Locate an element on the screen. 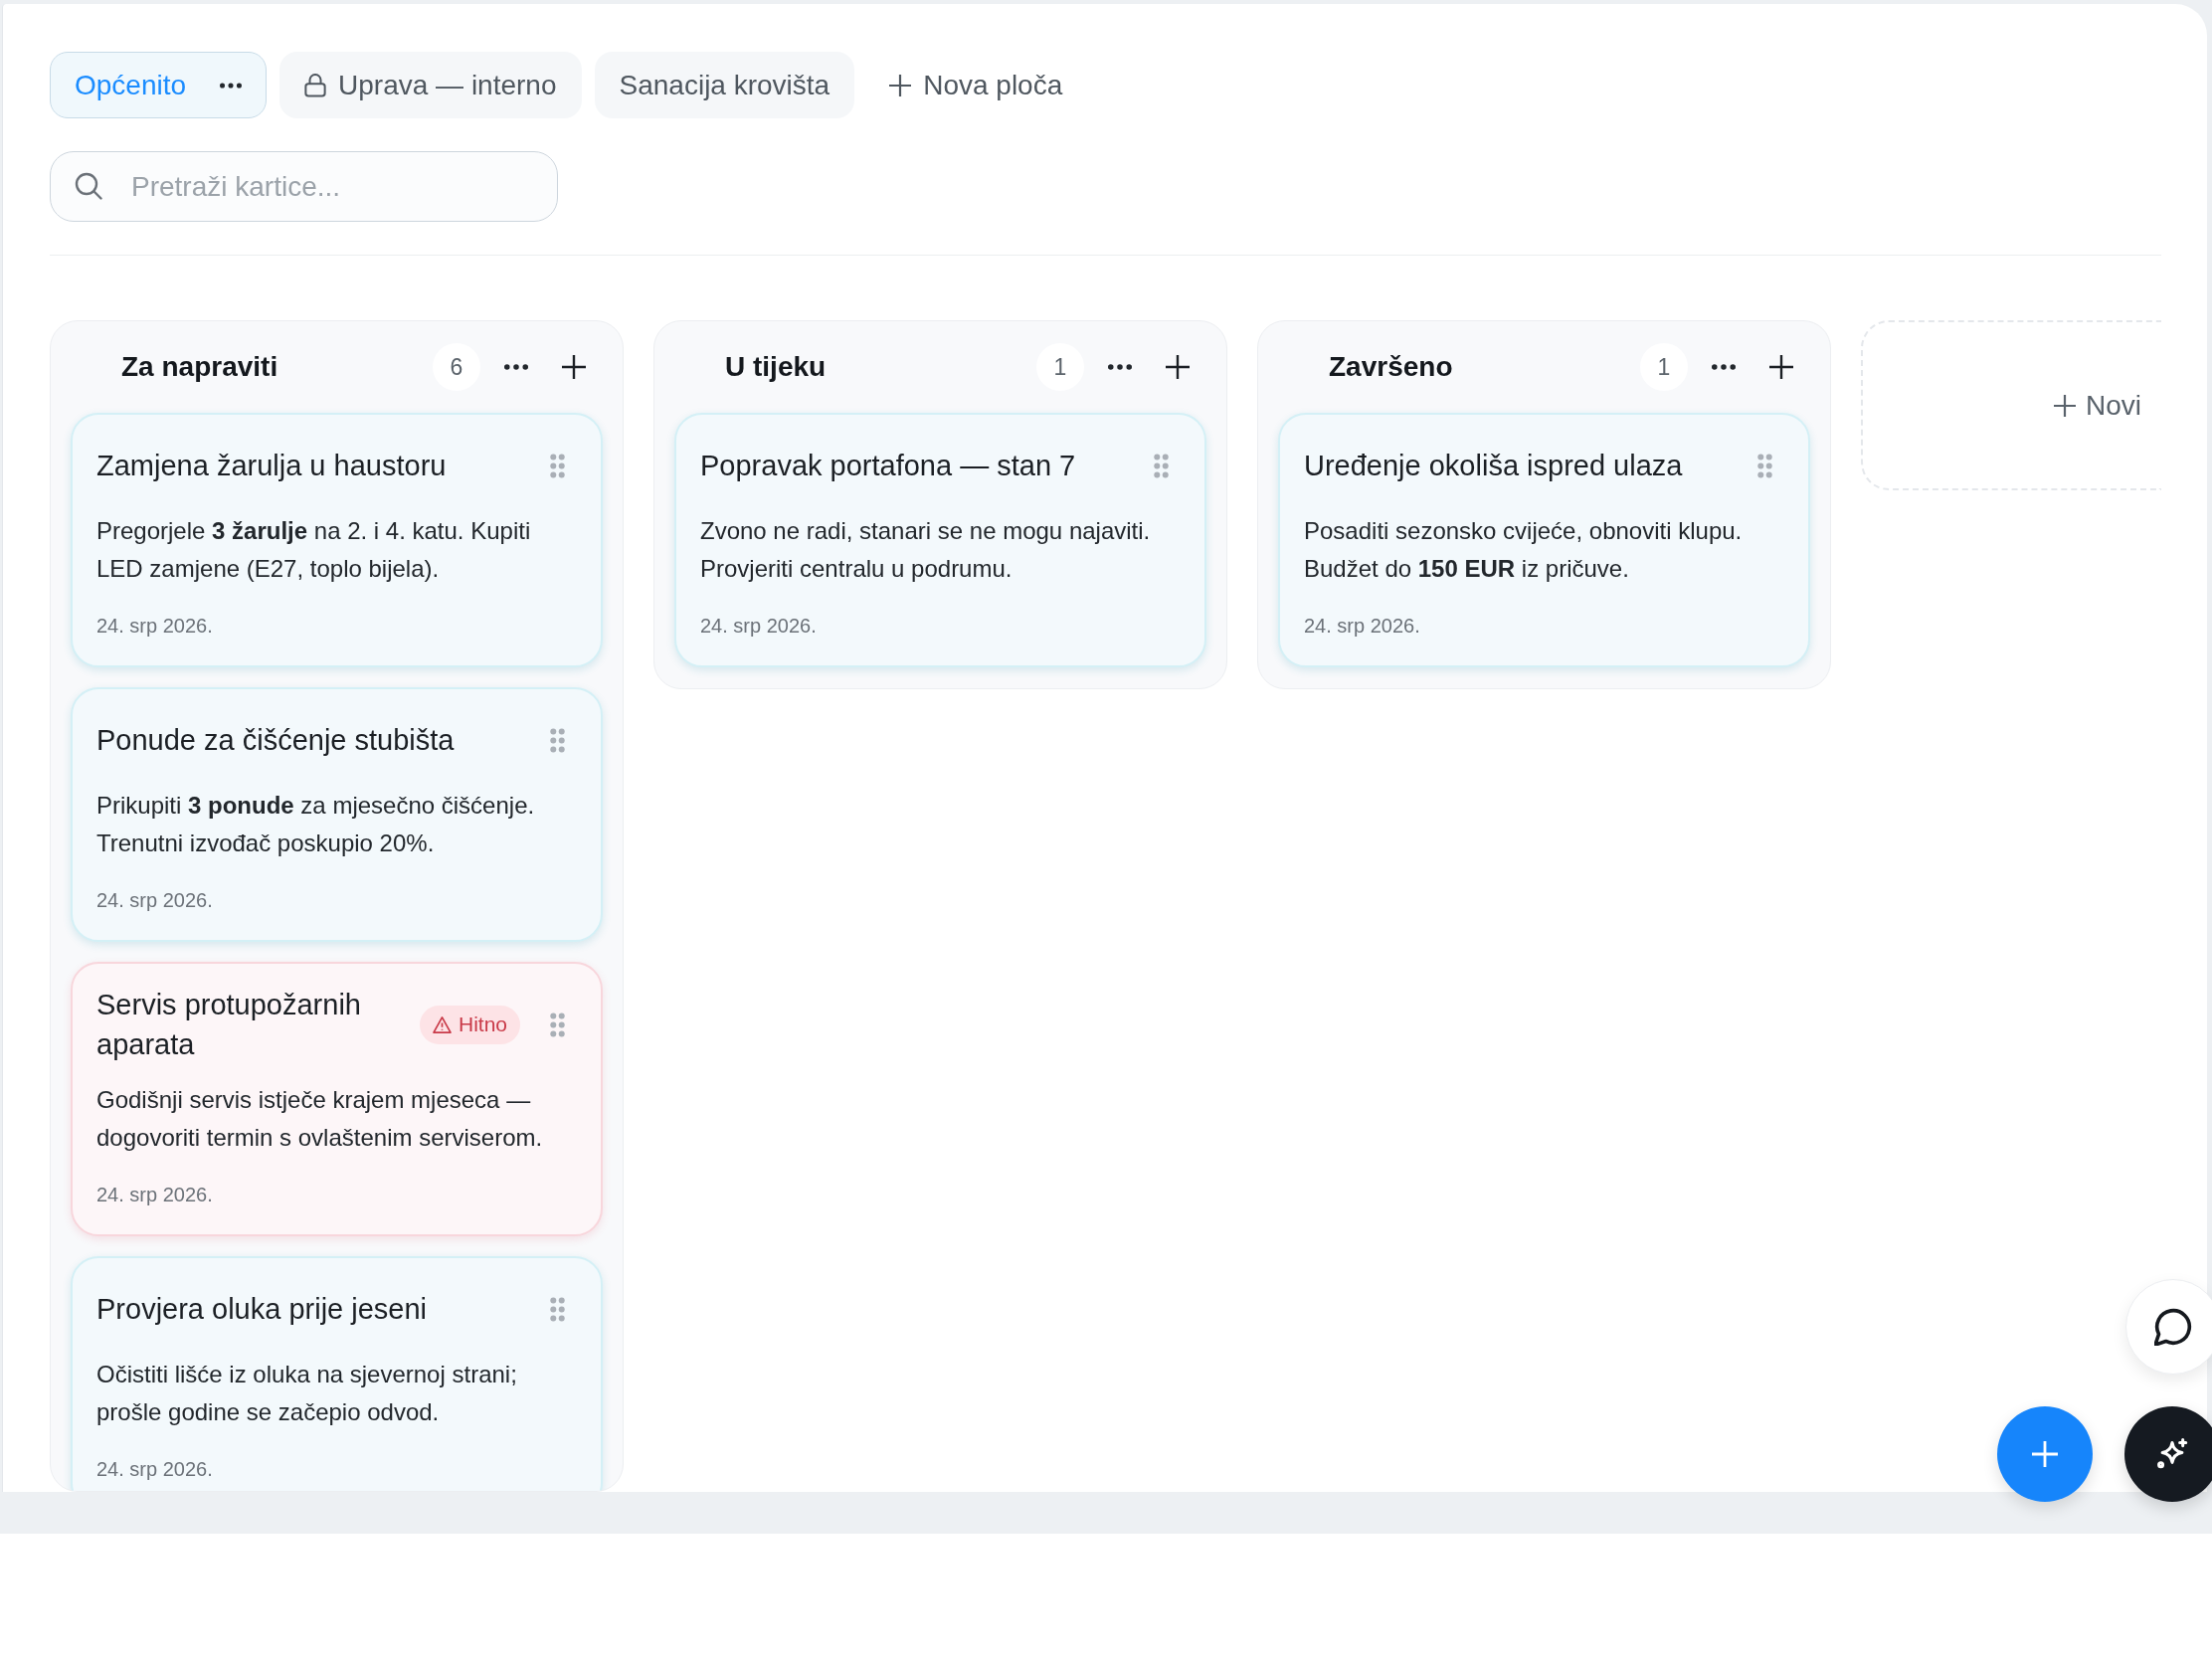  search-icon is located at coordinates (88, 186).